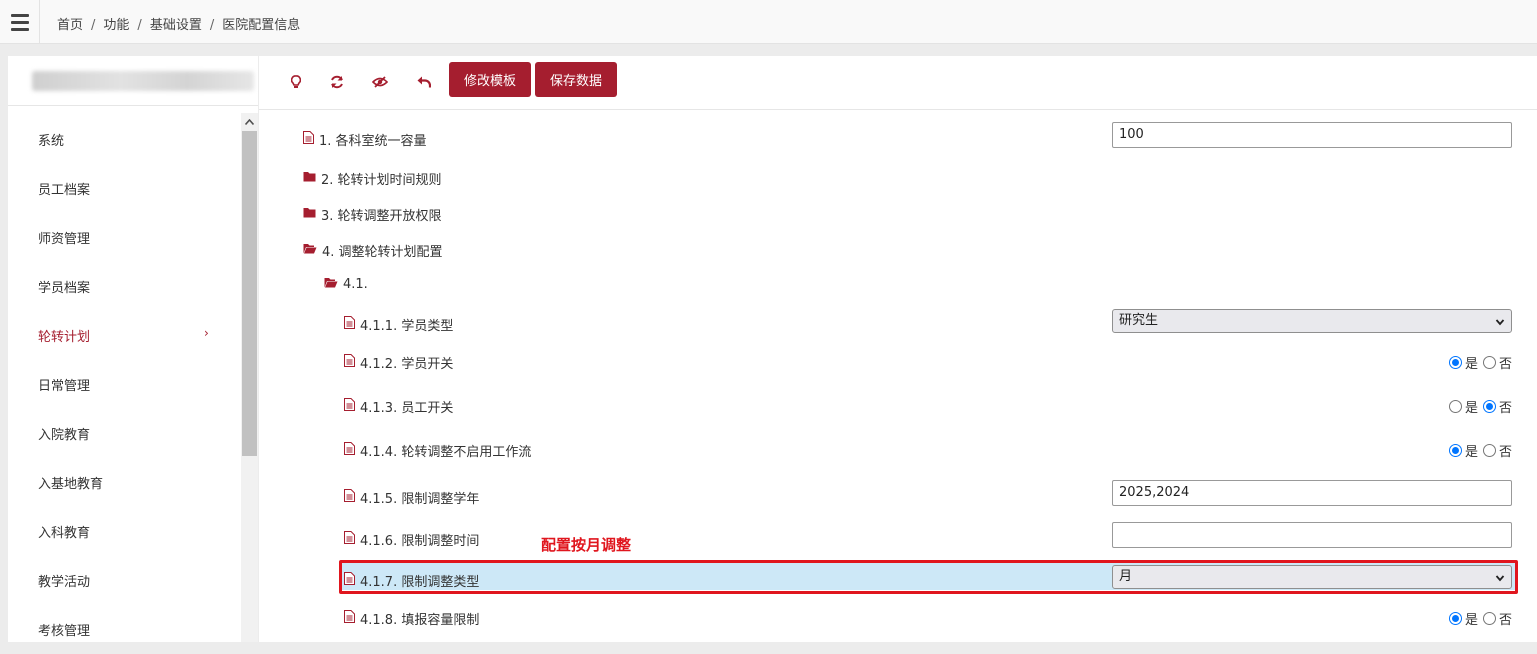 The height and width of the screenshot is (654, 1537). What do you see at coordinates (1312, 493) in the screenshot?
I see `limit-adjust-year-input: 2025,2024` at bounding box center [1312, 493].